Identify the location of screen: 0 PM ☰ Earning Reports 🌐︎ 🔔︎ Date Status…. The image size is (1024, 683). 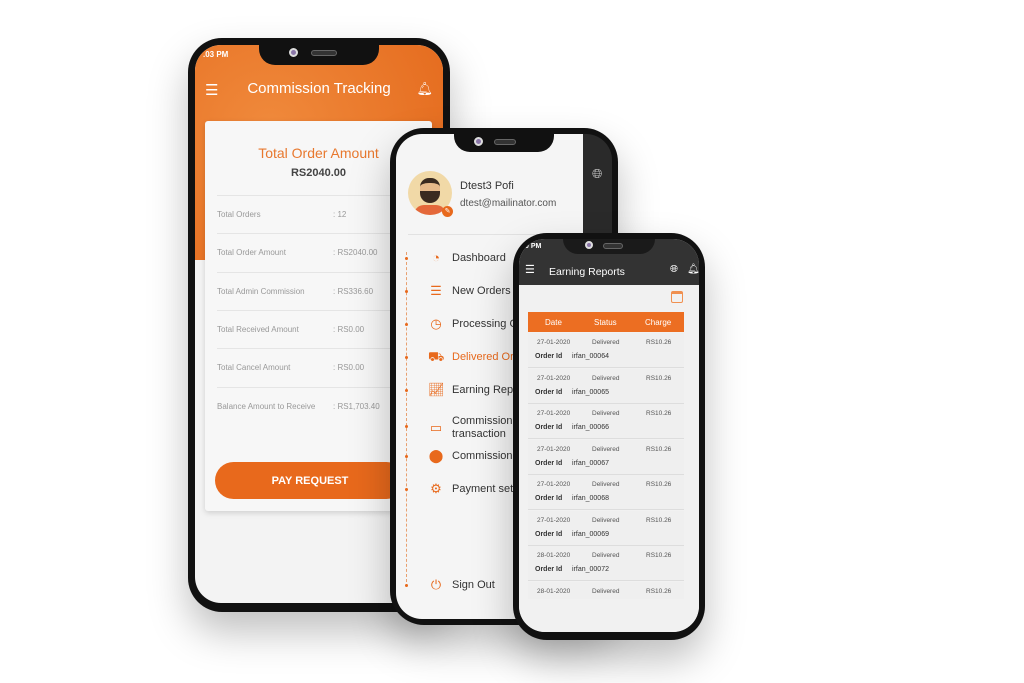
(609, 435).